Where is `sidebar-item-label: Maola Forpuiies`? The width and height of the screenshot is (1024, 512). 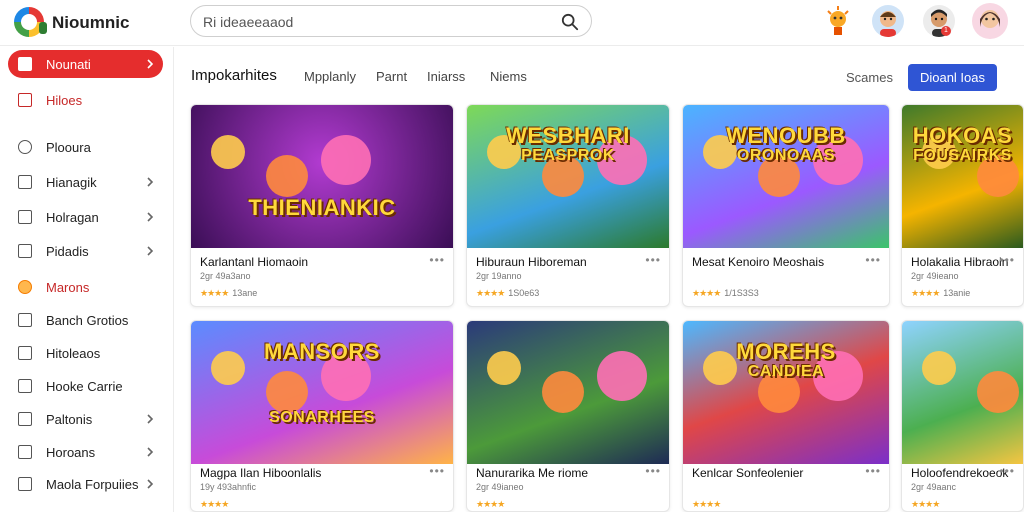 sidebar-item-label: Maola Forpuiies is located at coordinates (92, 484).